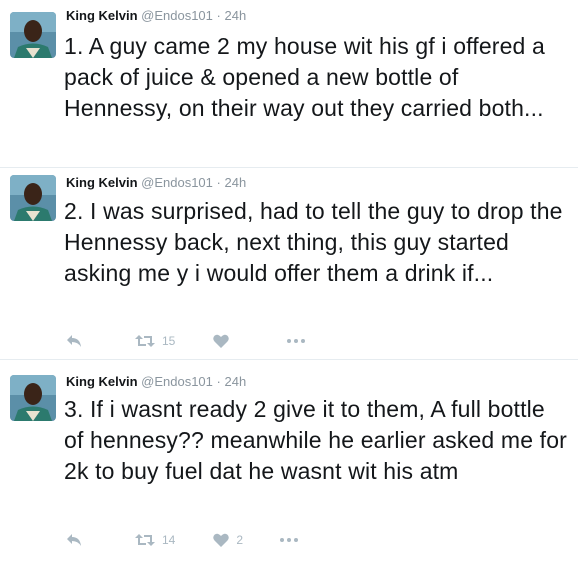 The image size is (578, 566). I want to click on like-button: 2, so click(228, 540).